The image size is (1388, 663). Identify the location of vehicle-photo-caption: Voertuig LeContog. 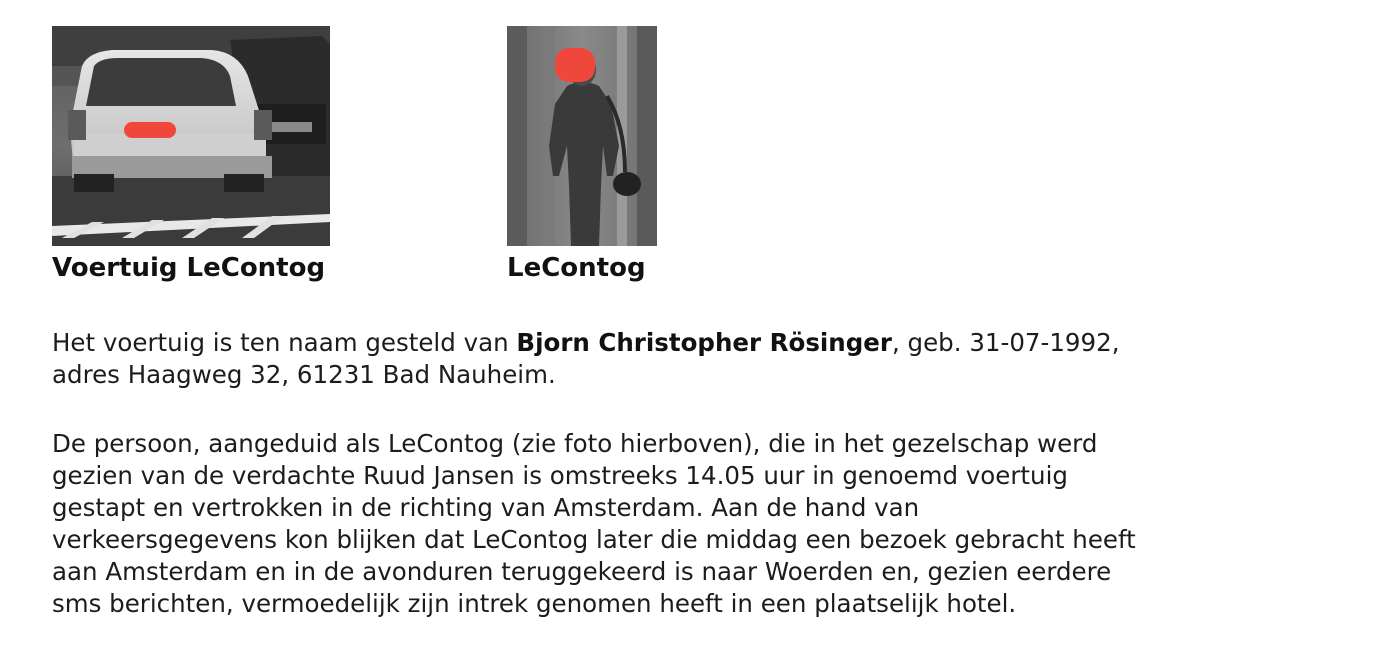
(189, 268).